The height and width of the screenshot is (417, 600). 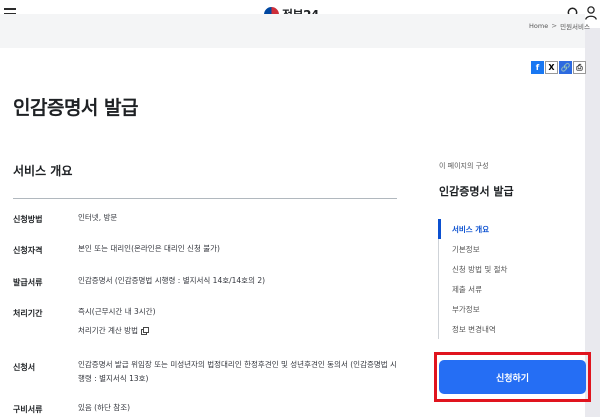 I want to click on breadcrumb-bar, so click(x=292, y=31).